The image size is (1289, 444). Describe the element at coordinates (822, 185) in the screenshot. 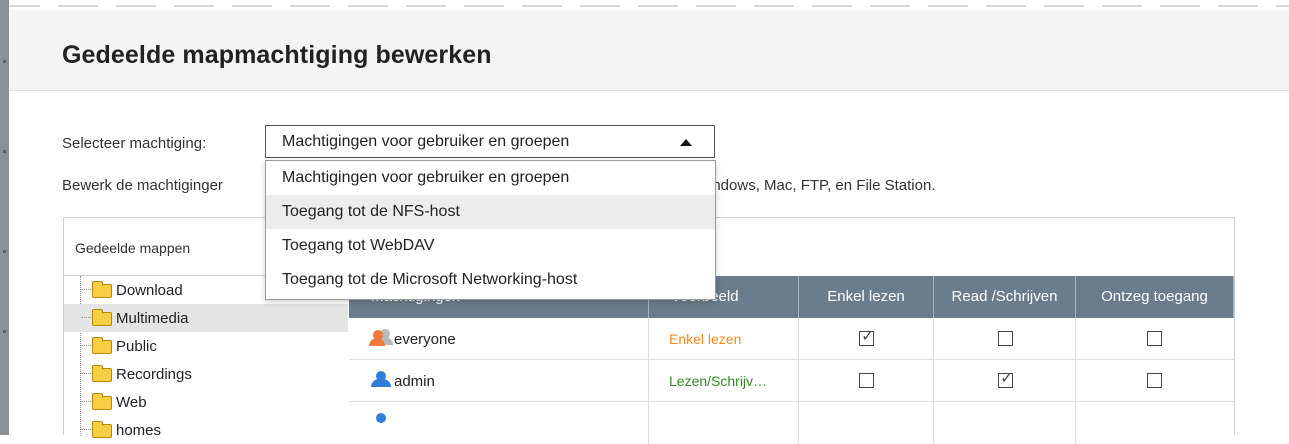

I see `description-text-end: indows, Mac, FTP, en File Station.` at that location.